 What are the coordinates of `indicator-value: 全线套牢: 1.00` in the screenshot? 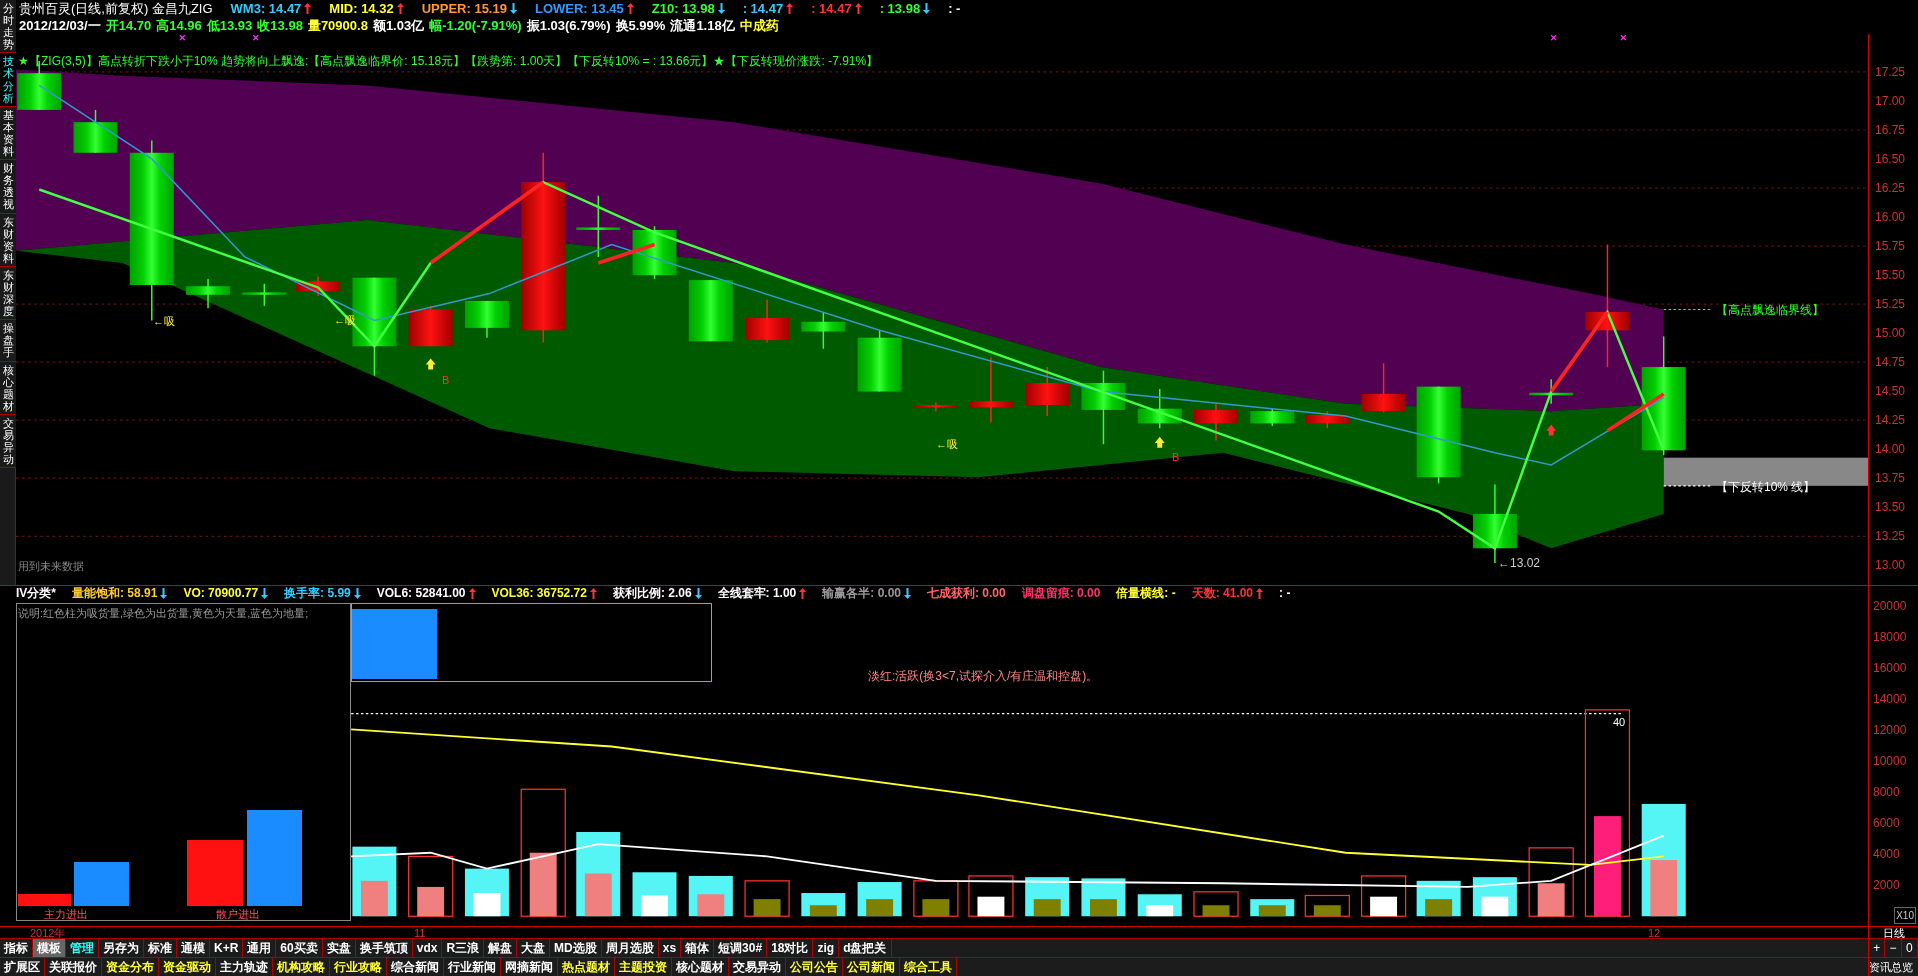 It's located at (757, 593).